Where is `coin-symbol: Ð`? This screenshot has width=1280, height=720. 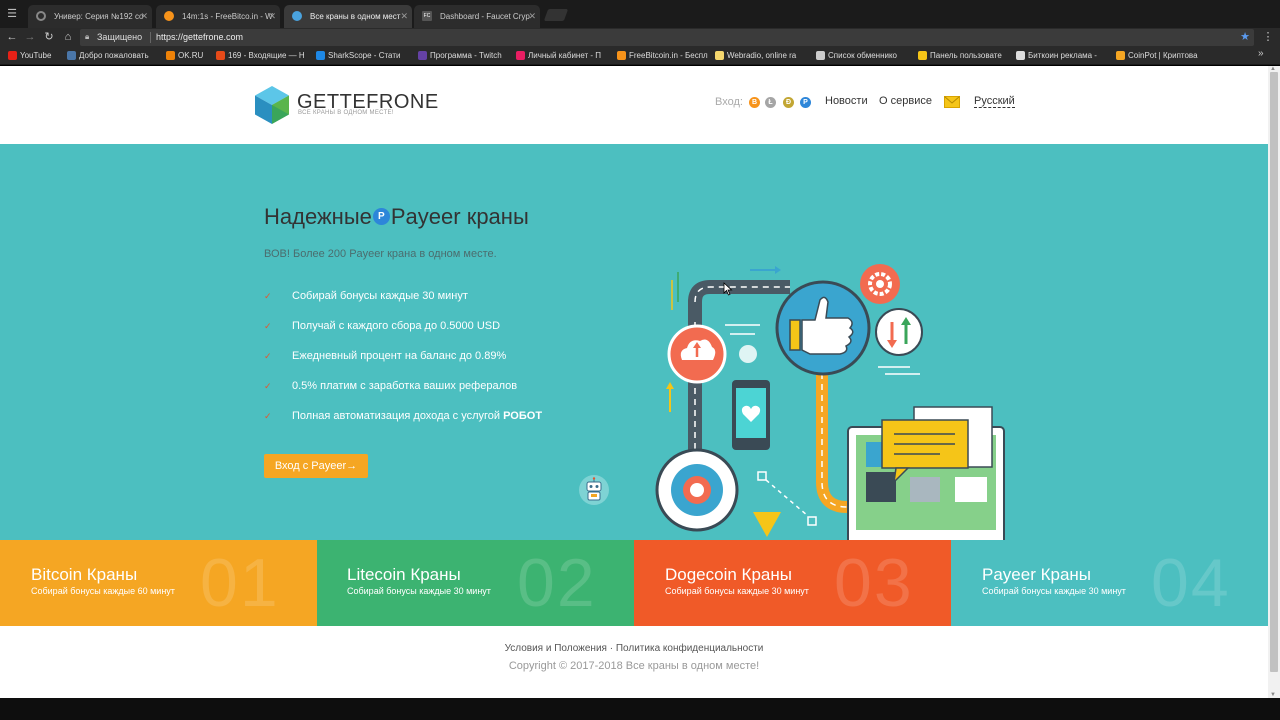
coin-symbol: Ð is located at coordinates (788, 102).